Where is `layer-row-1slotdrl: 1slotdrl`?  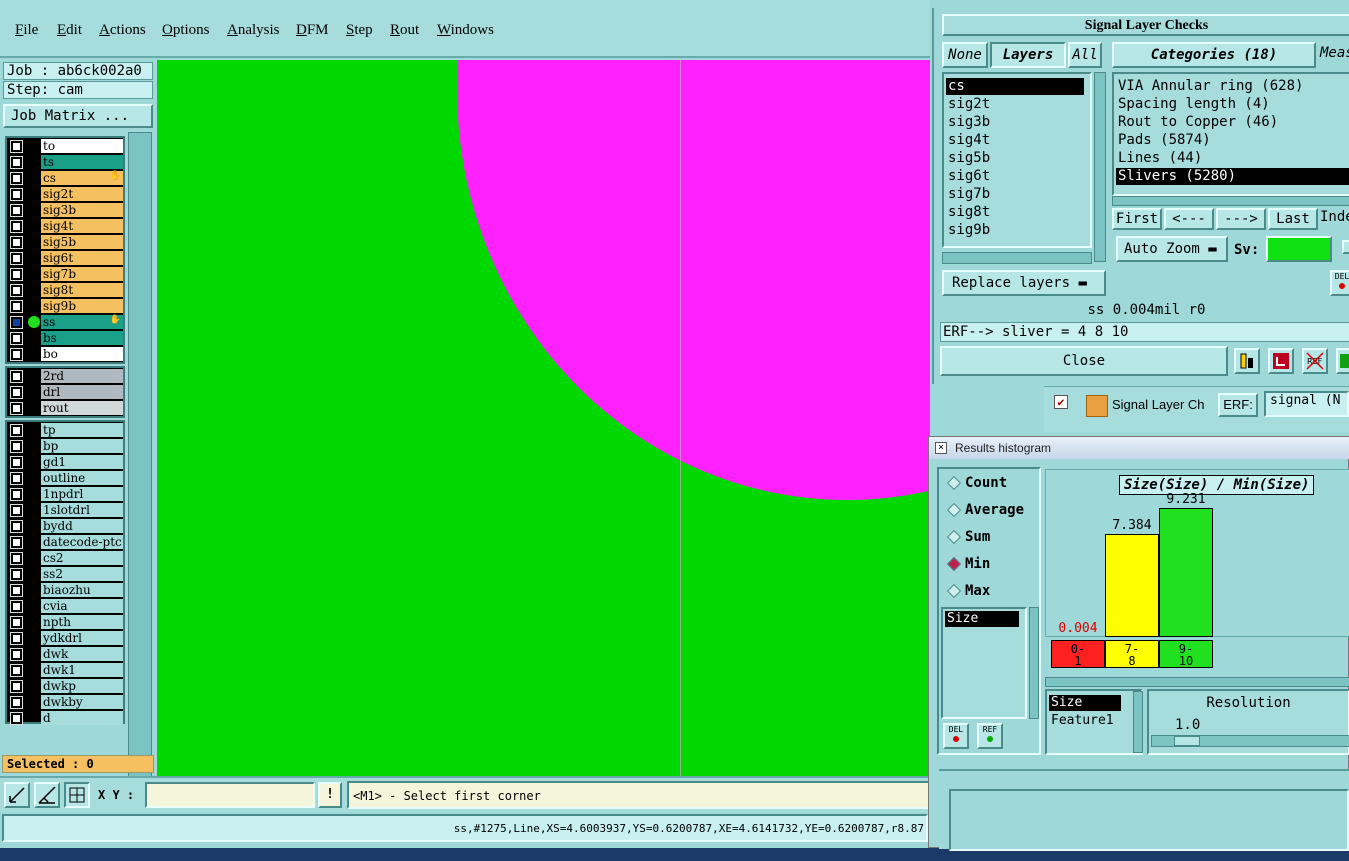
layer-row-1slotdrl: 1slotdrl is located at coordinates (65, 510).